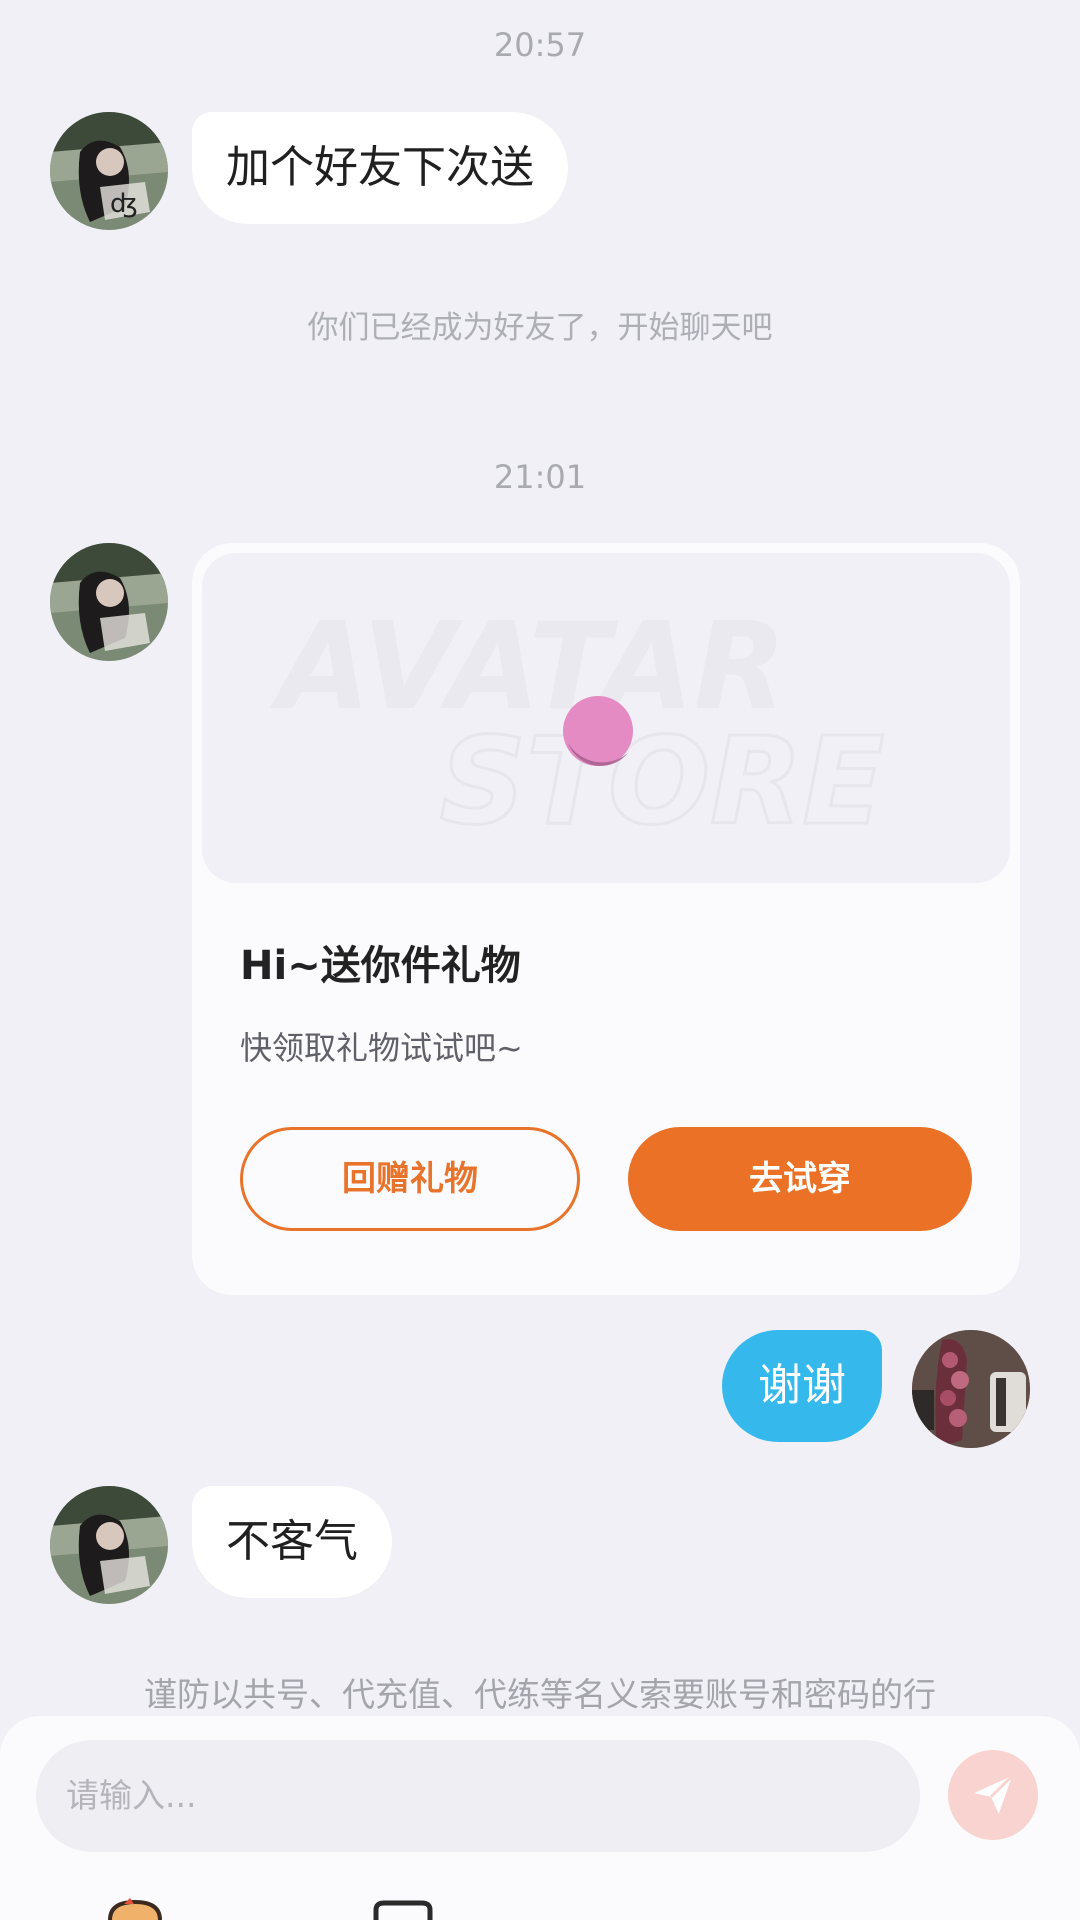  What do you see at coordinates (410, 1179) in the screenshot?
I see `return-gift-button: 回赠礼物` at bounding box center [410, 1179].